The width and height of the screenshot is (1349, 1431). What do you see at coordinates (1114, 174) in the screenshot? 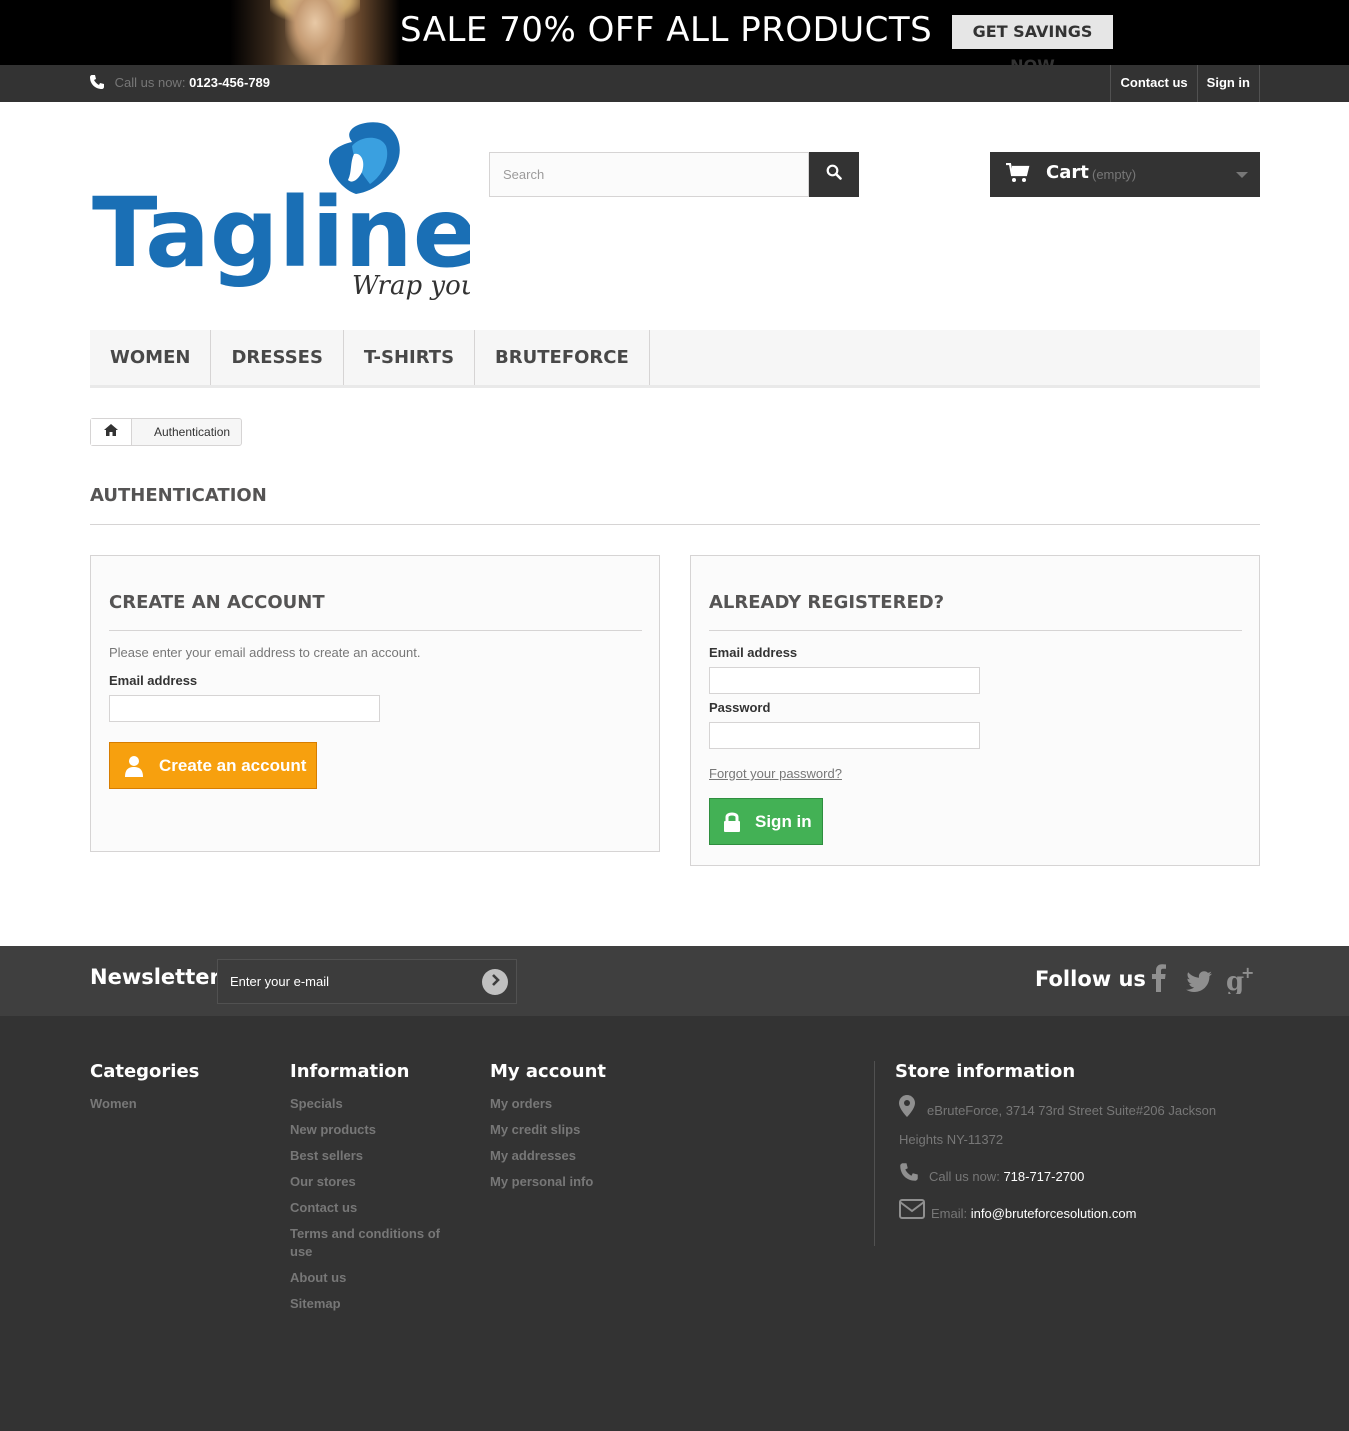
I see `cart-status: (empty)` at bounding box center [1114, 174].